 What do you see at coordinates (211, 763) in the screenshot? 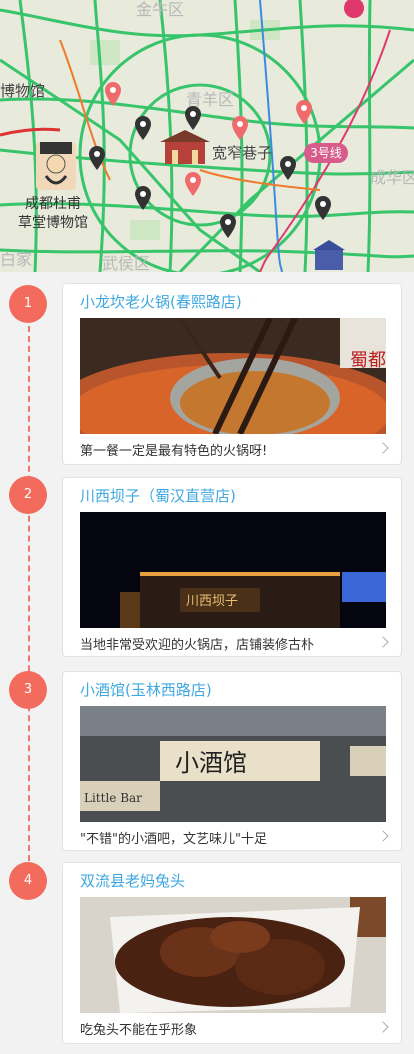
I see `photo-sign-text: 小酒馆` at bounding box center [211, 763].